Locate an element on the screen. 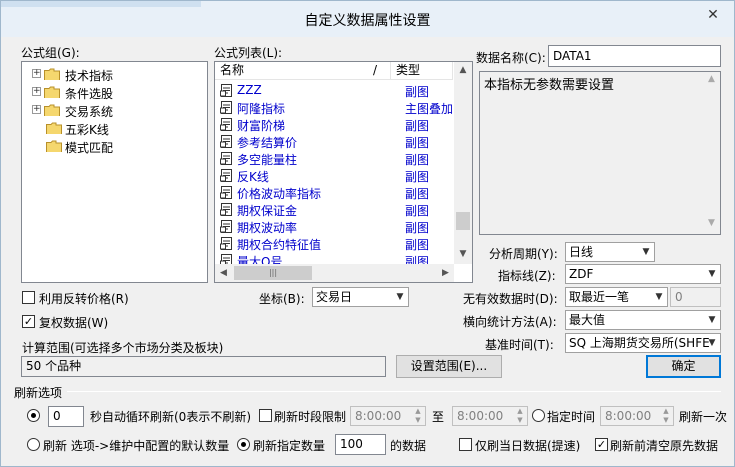 This screenshot has width=735, height=467. use-reverse-price-label: 利用反转价格(R) is located at coordinates (84, 298).